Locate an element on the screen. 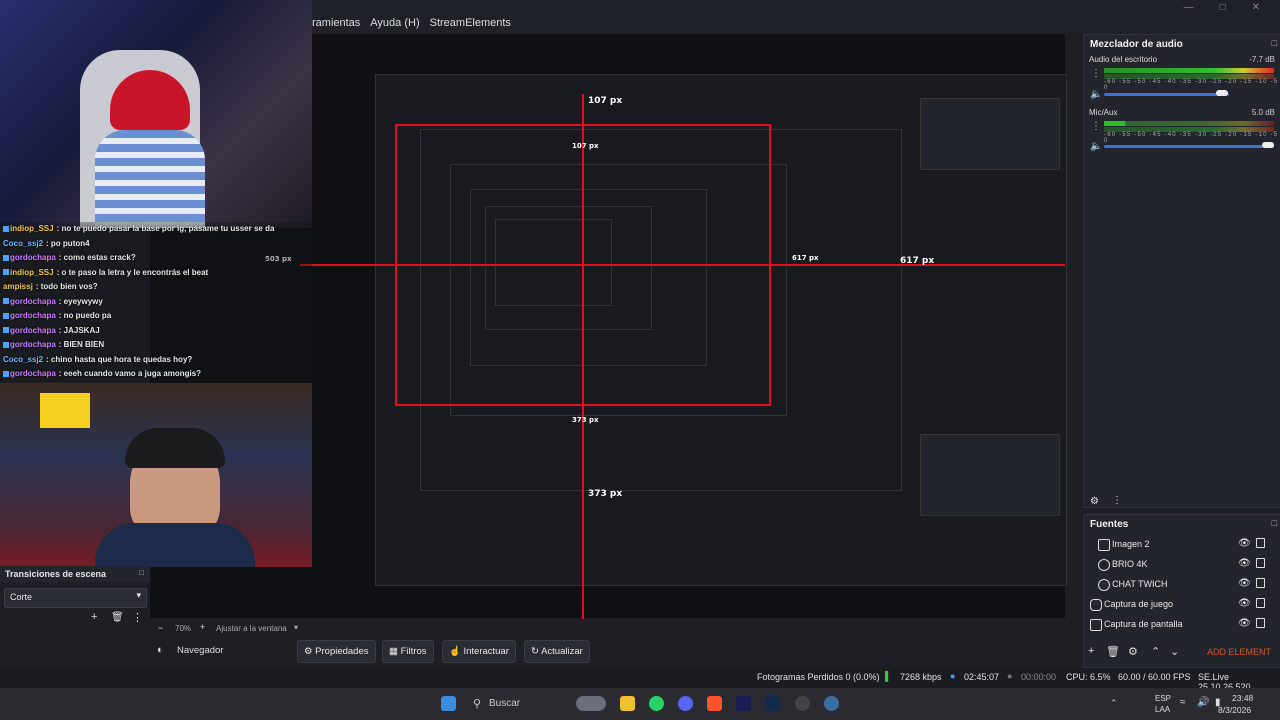 The height and width of the screenshot is (720, 1280). chat-line: ampissj: todo bien vos? is located at coordinates (50, 286).